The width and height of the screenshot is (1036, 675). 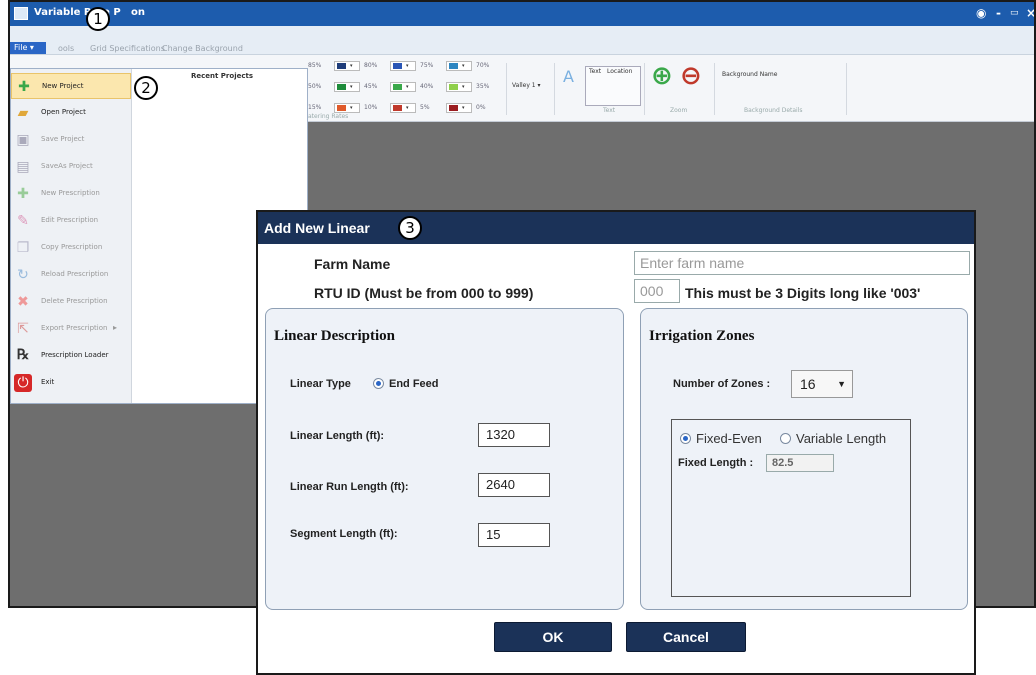 What do you see at coordinates (570, 76) in the screenshot?
I see `text-tool-icon: A` at bounding box center [570, 76].